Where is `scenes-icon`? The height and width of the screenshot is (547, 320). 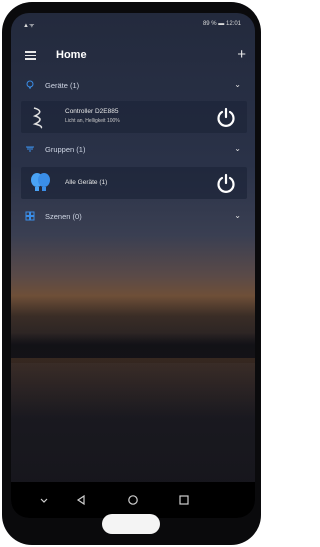
scenes-icon is located at coordinates (30, 216).